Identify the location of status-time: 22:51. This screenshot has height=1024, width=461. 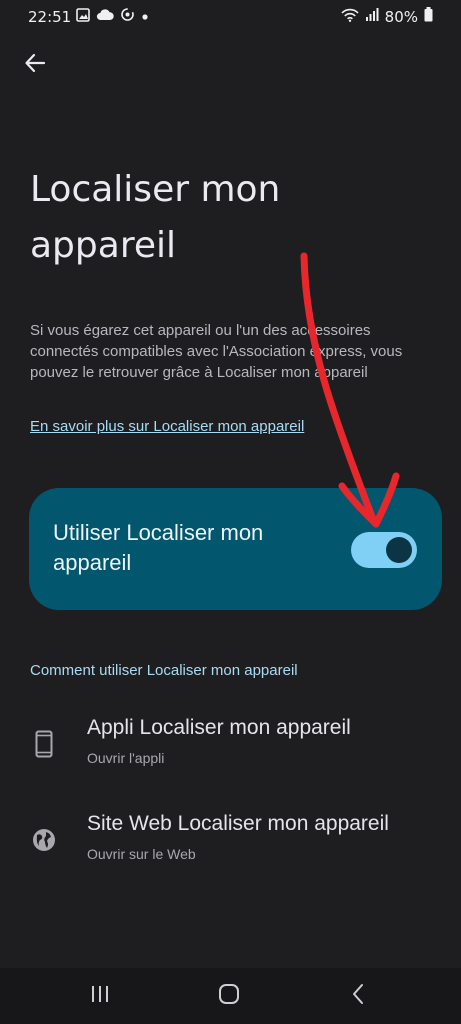
(50, 17).